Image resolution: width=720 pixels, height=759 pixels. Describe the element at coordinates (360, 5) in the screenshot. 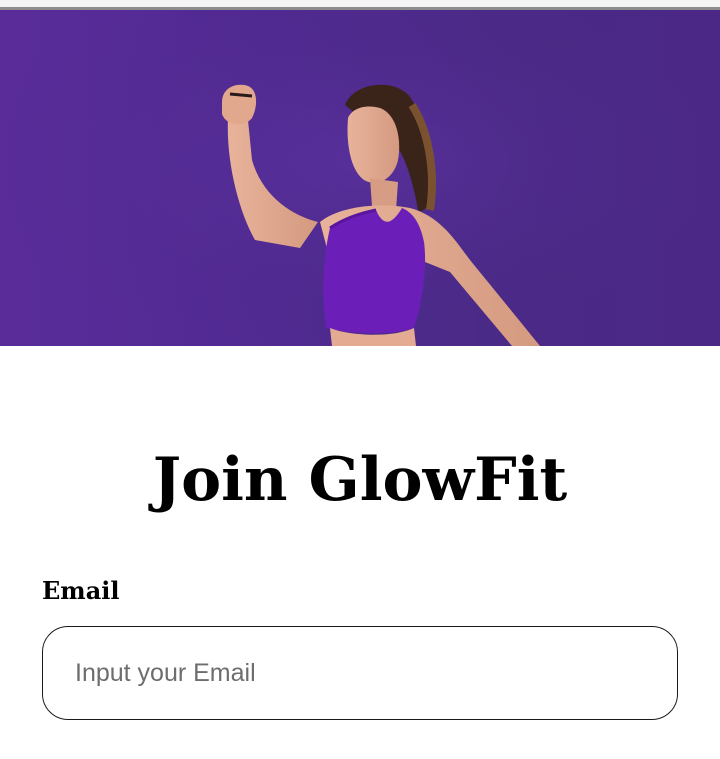

I see `status-bar-divider` at that location.